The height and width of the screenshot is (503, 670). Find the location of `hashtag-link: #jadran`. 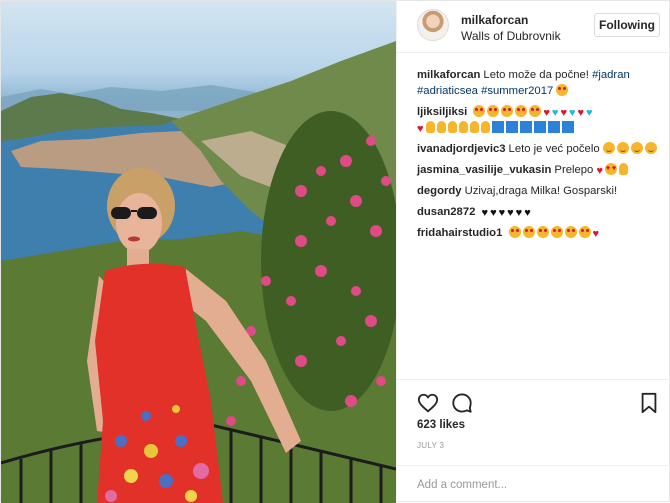

hashtag-link: #jadran is located at coordinates (611, 75).